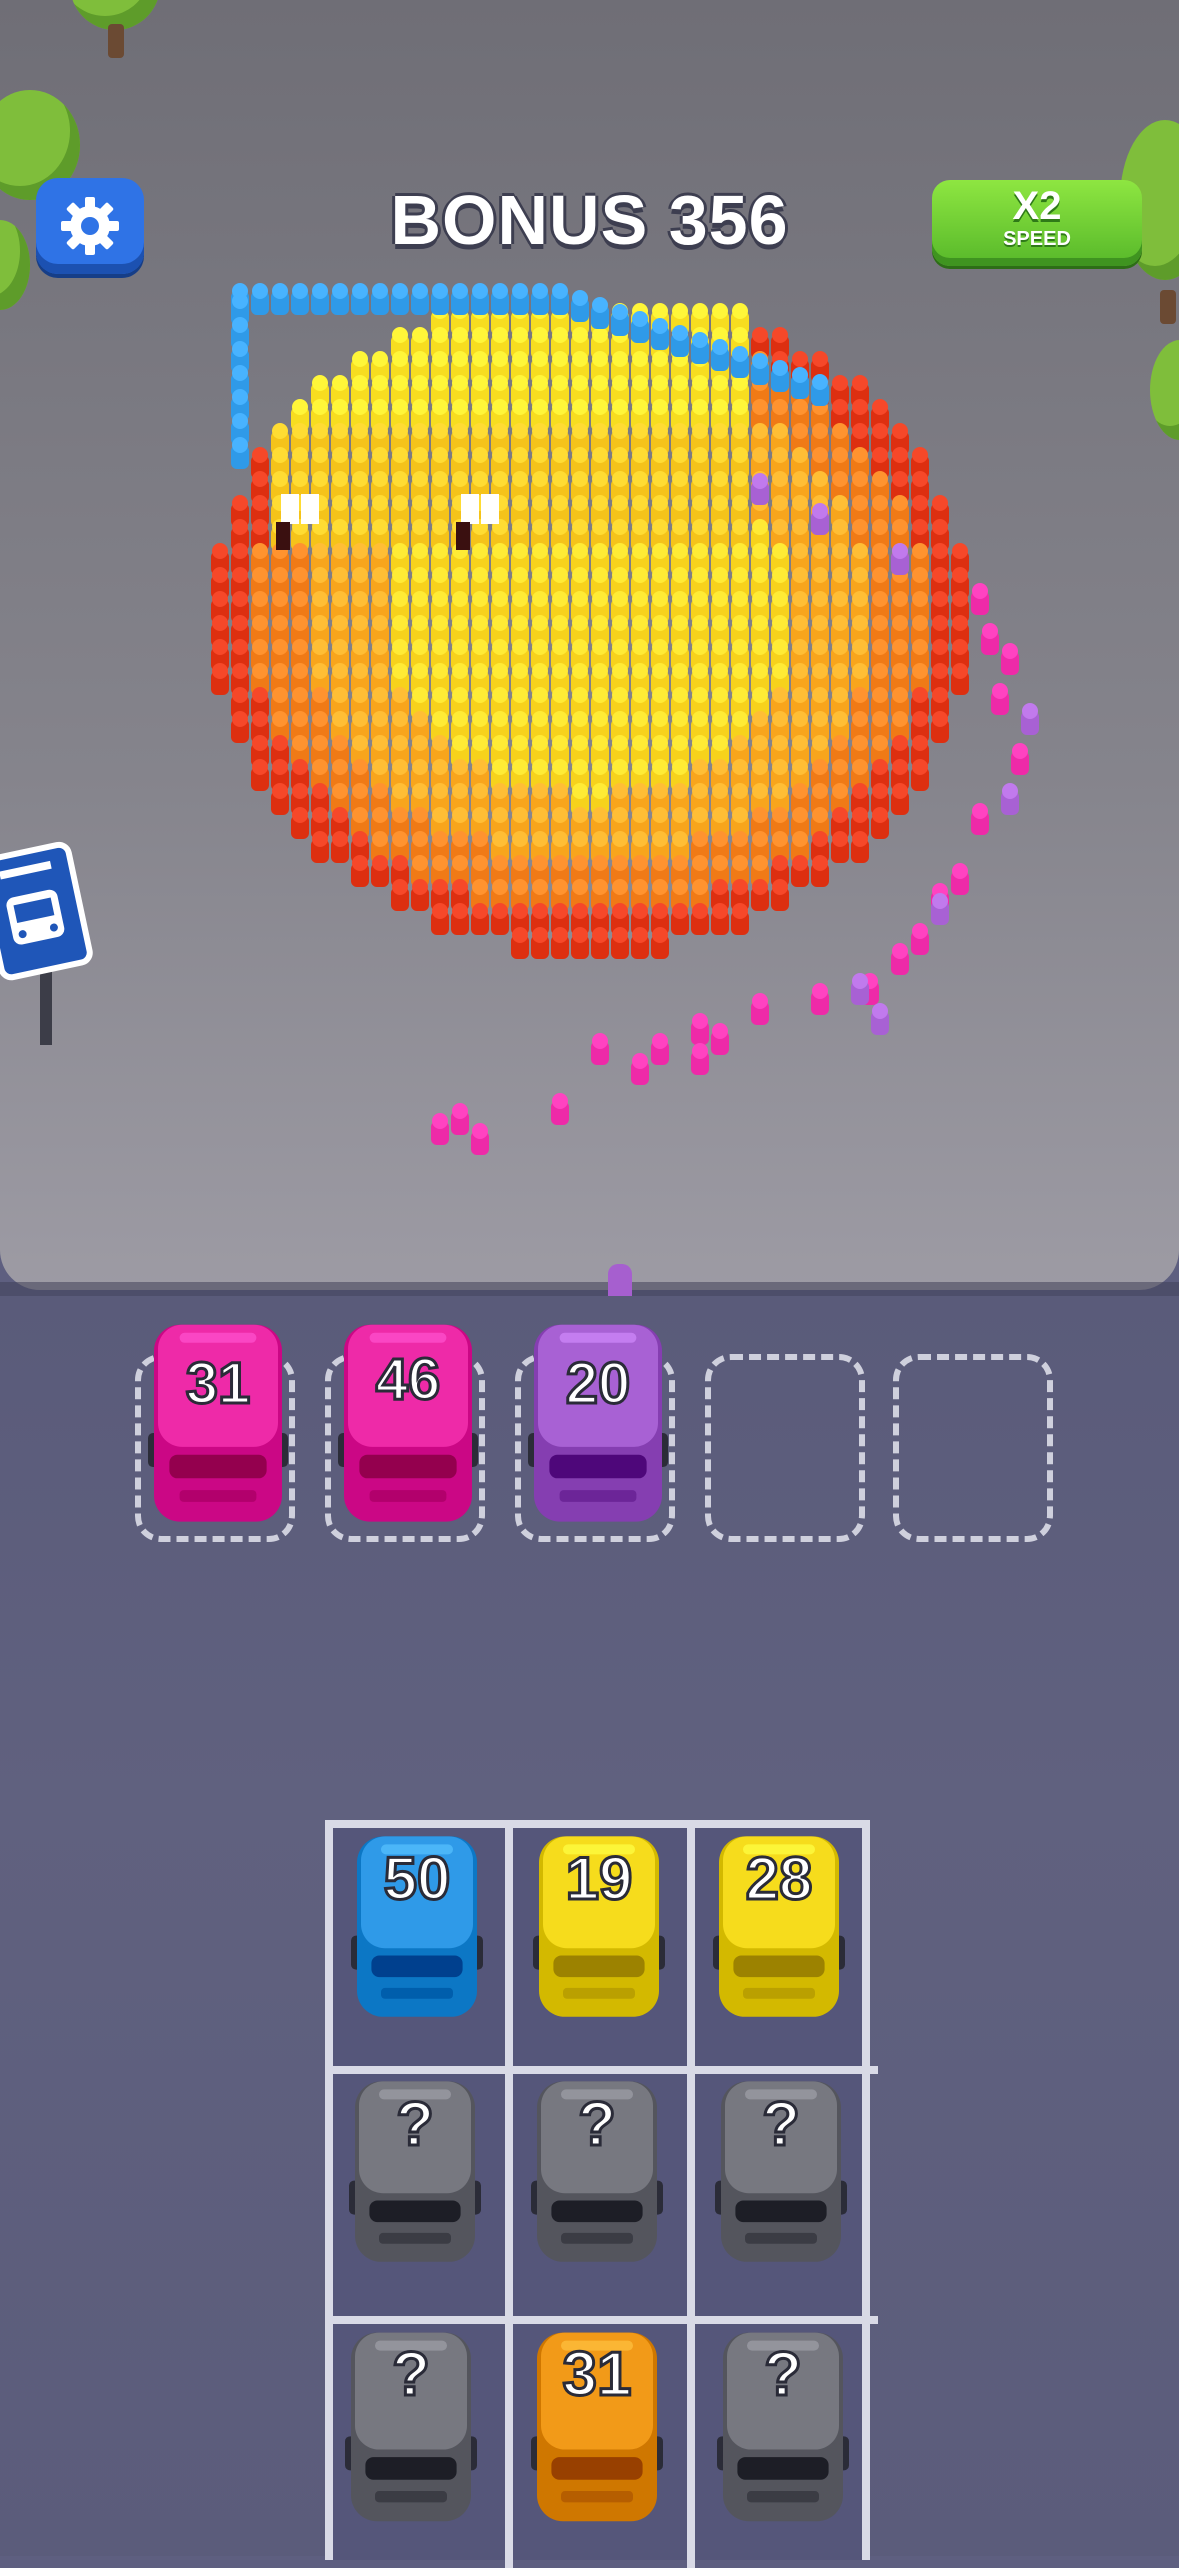 Image resolution: width=1179 pixels, height=2568 pixels. Describe the element at coordinates (417, 1920) in the screenshot. I see `garage-car: 50` at that location.